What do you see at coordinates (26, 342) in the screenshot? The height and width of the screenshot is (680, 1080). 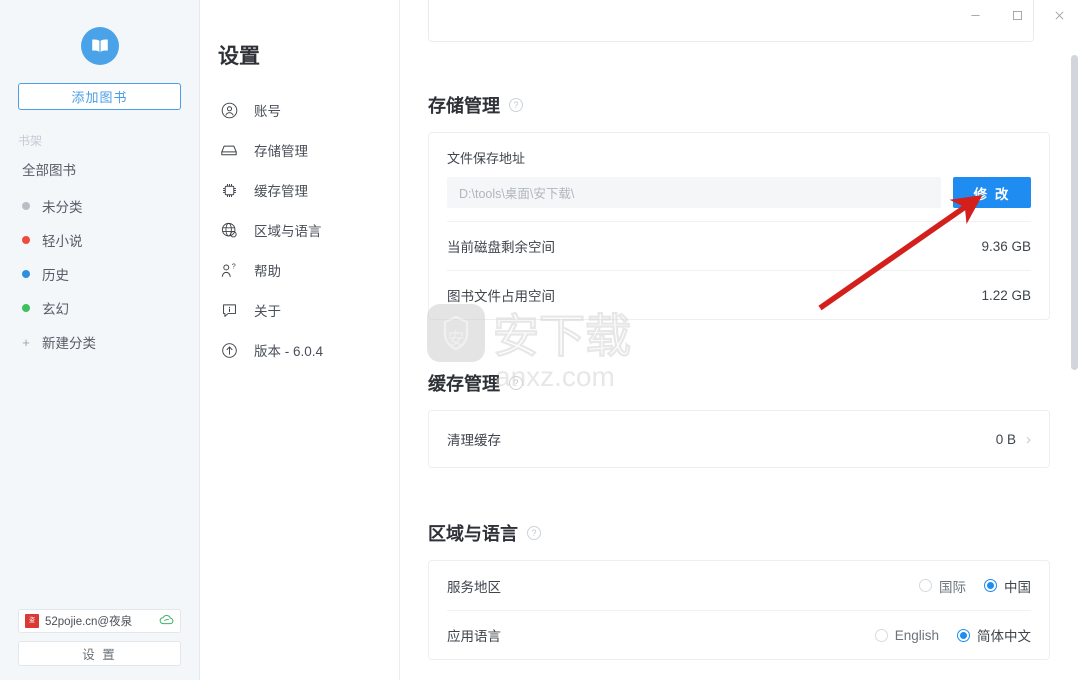 I see `plus-icon: +` at bounding box center [26, 342].